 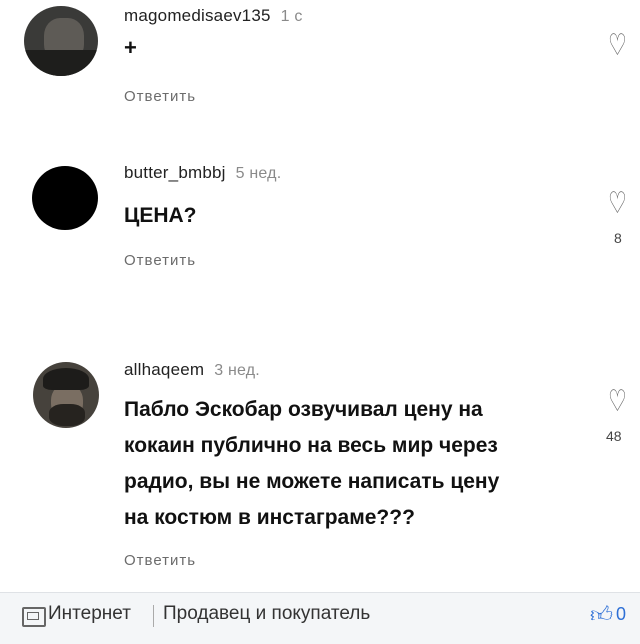 What do you see at coordinates (291, 16) in the screenshot?
I see `comment-time: 1 c` at bounding box center [291, 16].